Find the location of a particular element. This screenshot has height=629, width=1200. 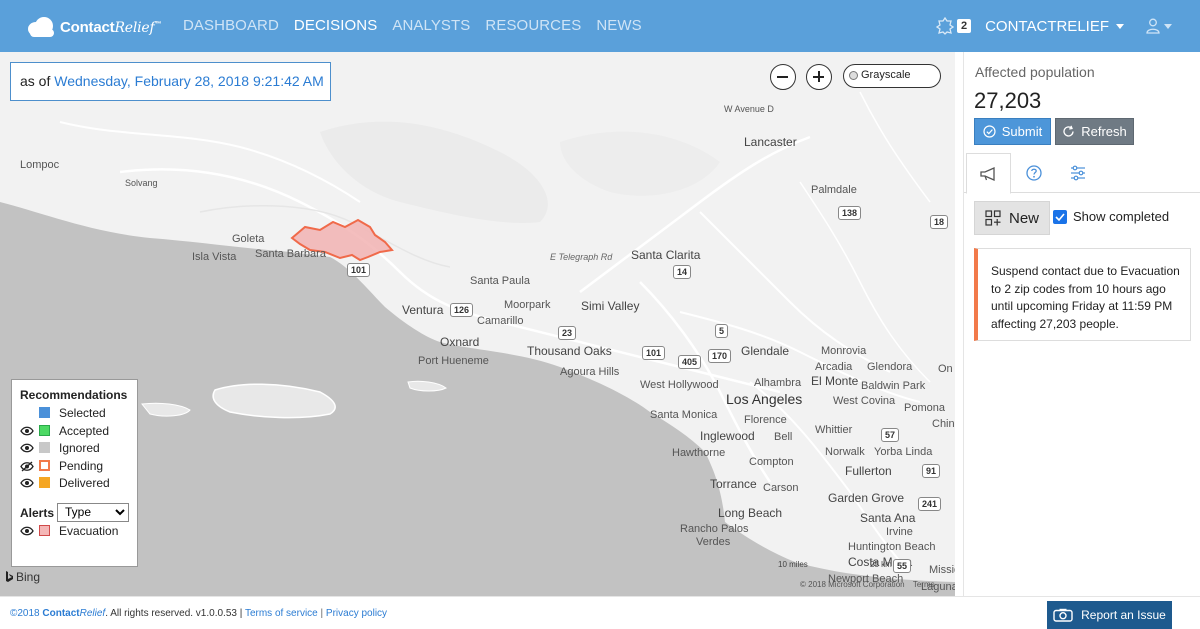

place-label: Carson is located at coordinates (781, 488).